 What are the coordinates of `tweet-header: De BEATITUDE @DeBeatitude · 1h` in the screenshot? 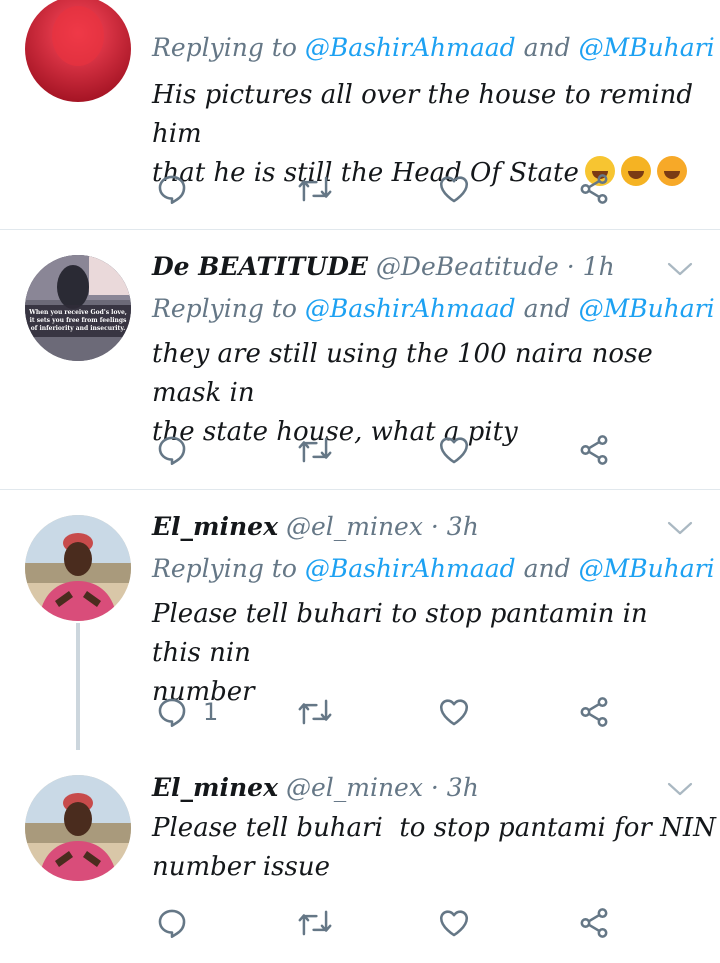 It's located at (383, 267).